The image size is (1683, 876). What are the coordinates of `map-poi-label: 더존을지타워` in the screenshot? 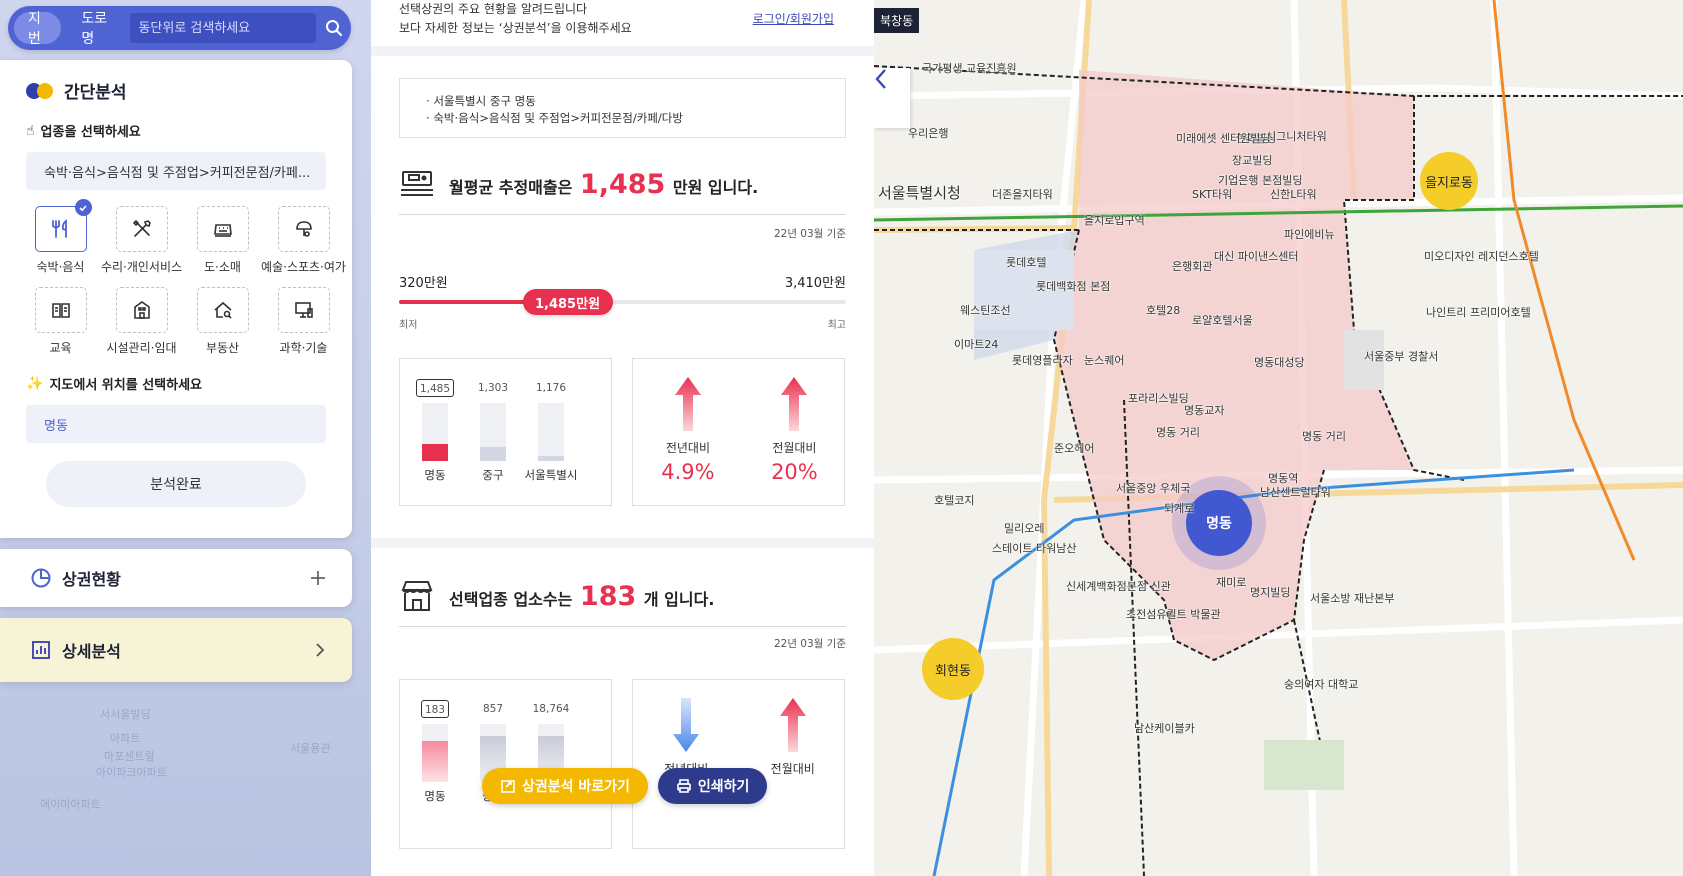 It's located at (1022, 194).